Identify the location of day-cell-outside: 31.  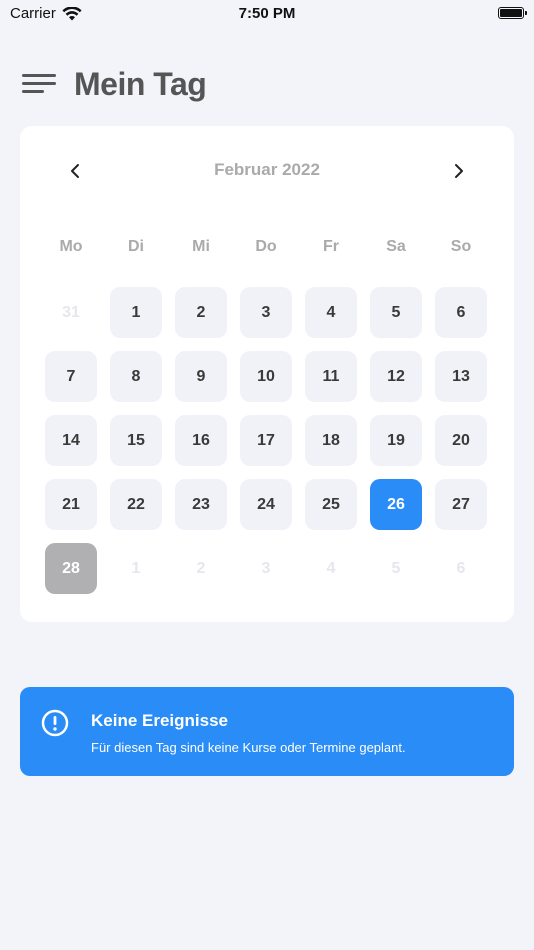
(71, 312).